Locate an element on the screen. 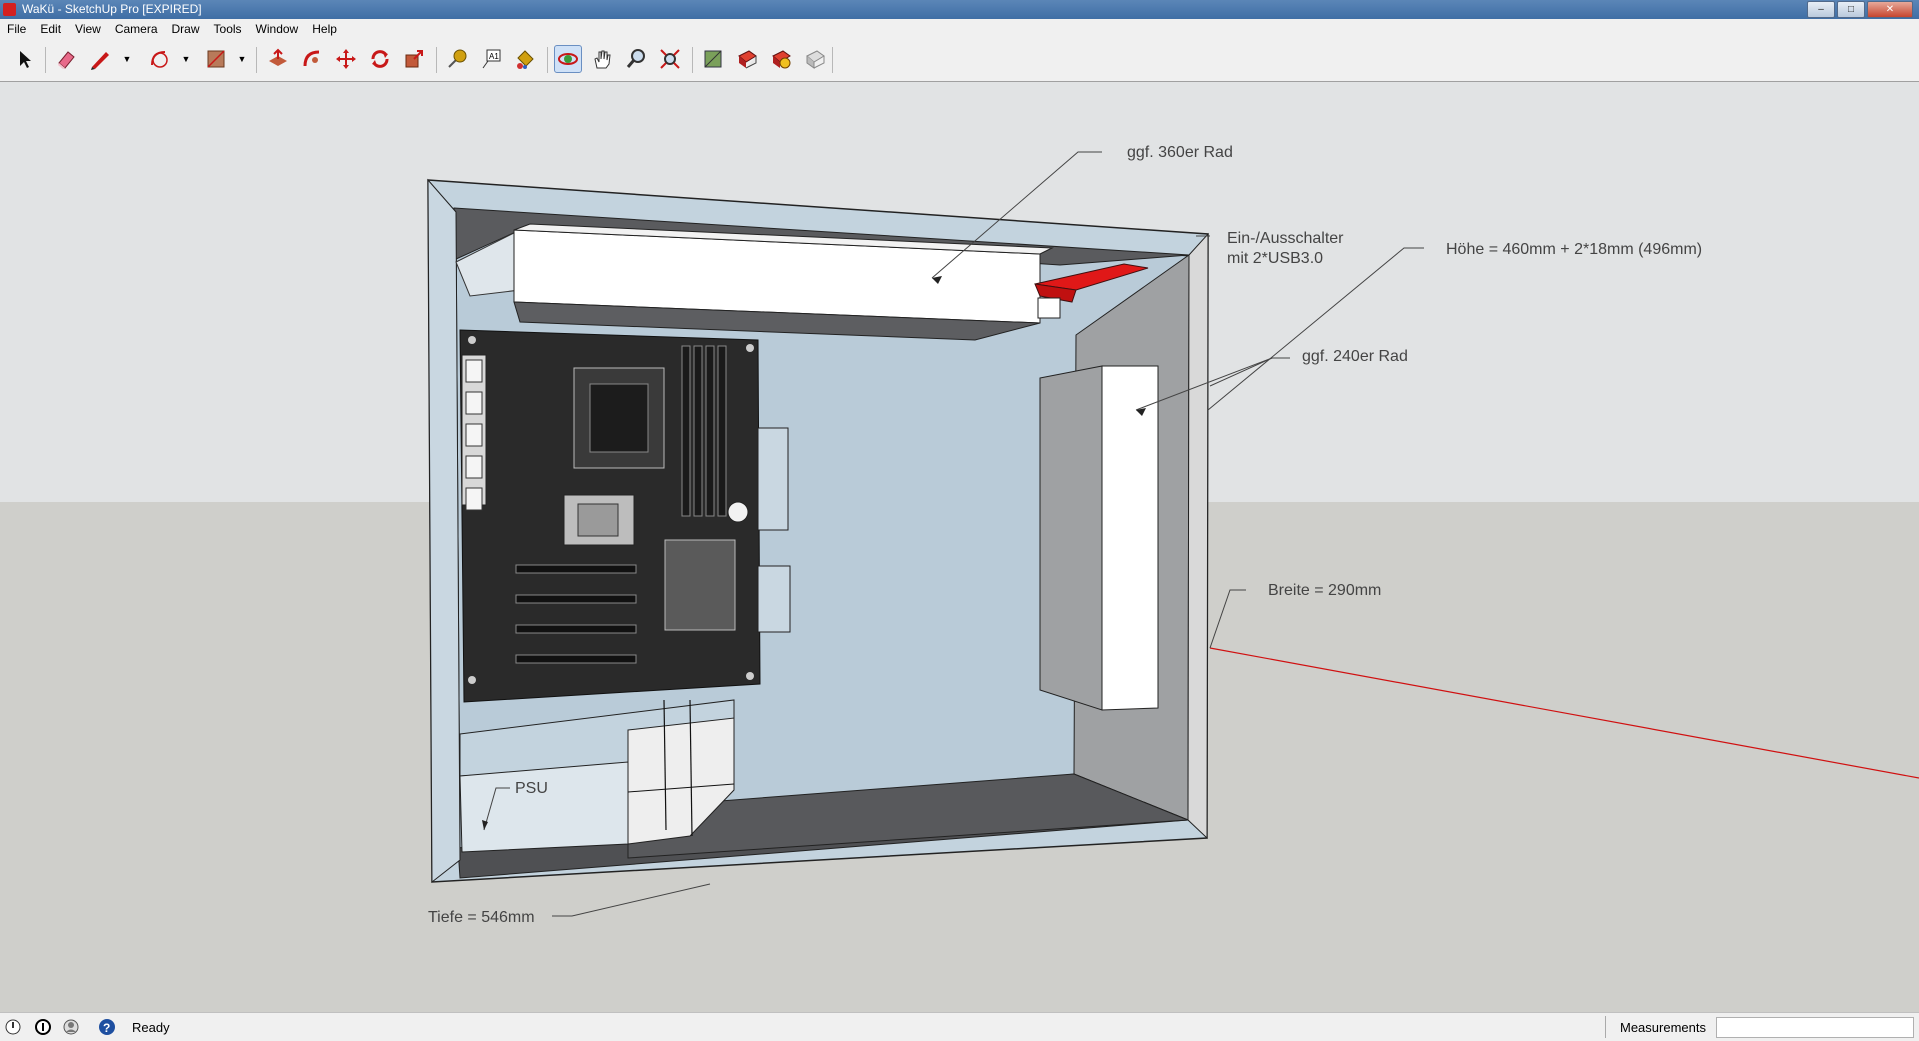 The height and width of the screenshot is (1041, 1919). main-toolbar: ▼ ▼ ▼ A1 is located at coordinates (959, 60).